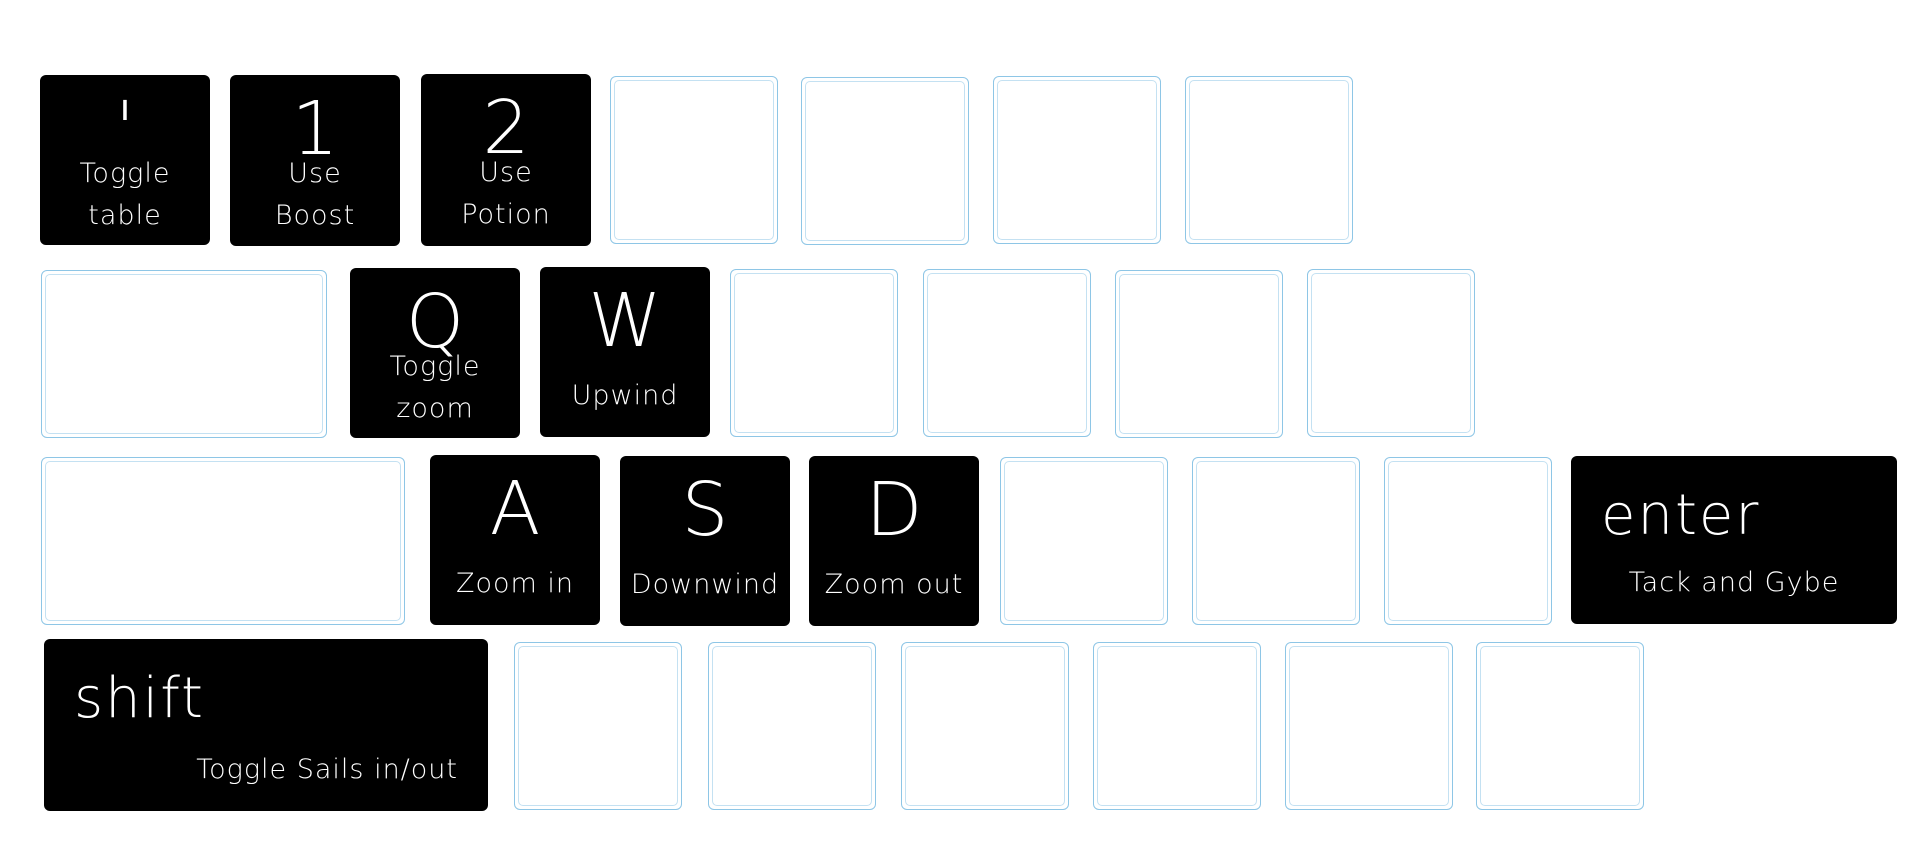 Image resolution: width=1920 pixels, height=852 pixels. I want to click on key-d: D Zoom out, so click(894, 541).